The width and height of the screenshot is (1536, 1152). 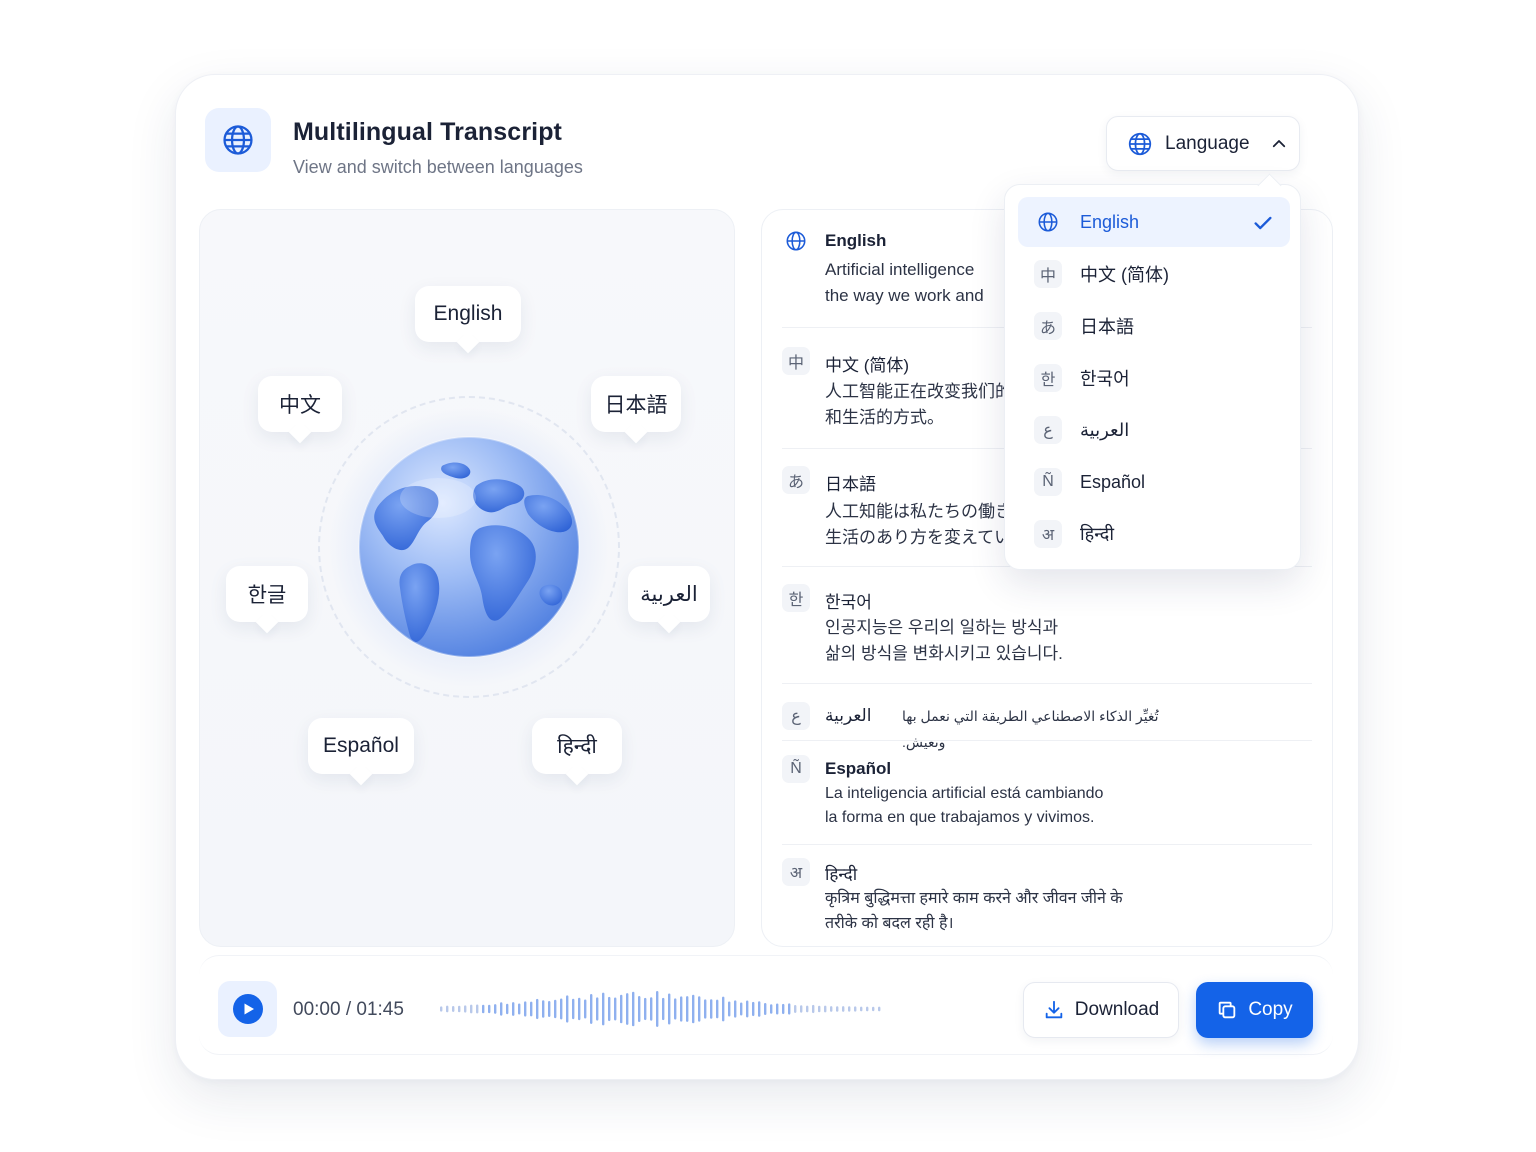 What do you see at coordinates (1154, 430) in the screenshot?
I see `menu-item-arabic: ع العربية` at bounding box center [1154, 430].